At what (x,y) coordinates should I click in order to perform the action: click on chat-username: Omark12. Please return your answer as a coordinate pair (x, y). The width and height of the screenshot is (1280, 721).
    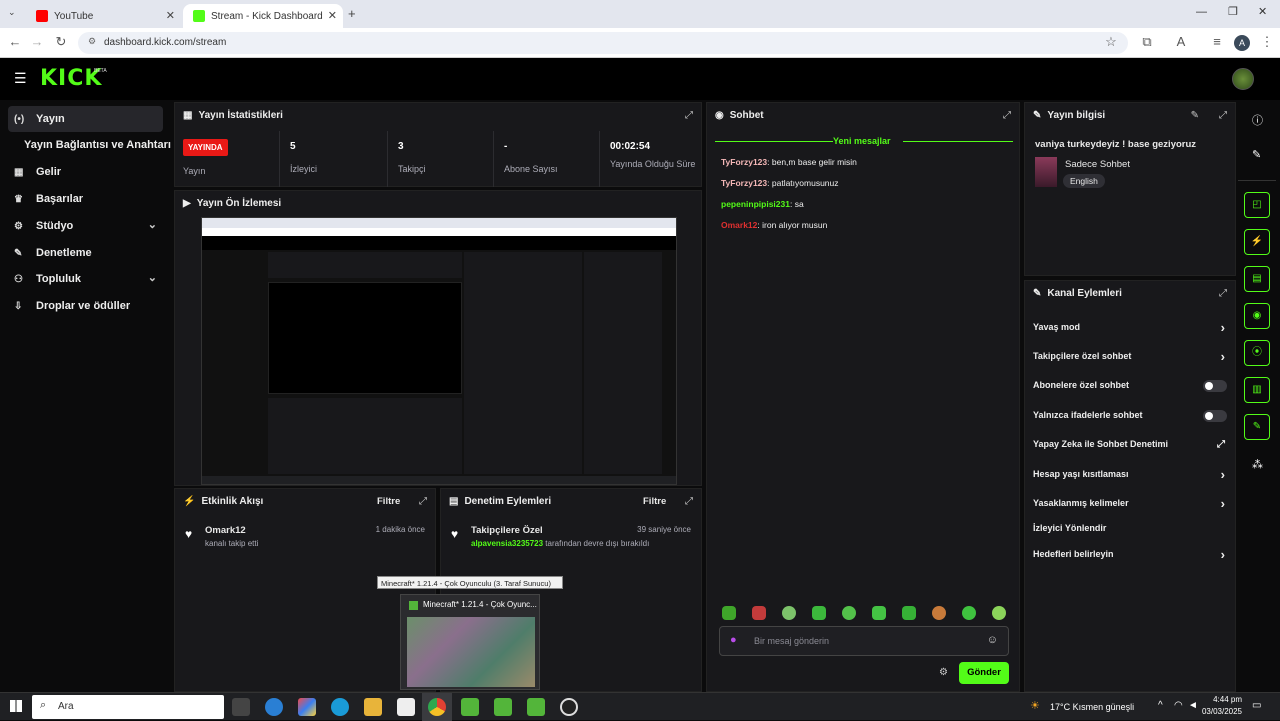
    Looking at the image, I should click on (739, 225).